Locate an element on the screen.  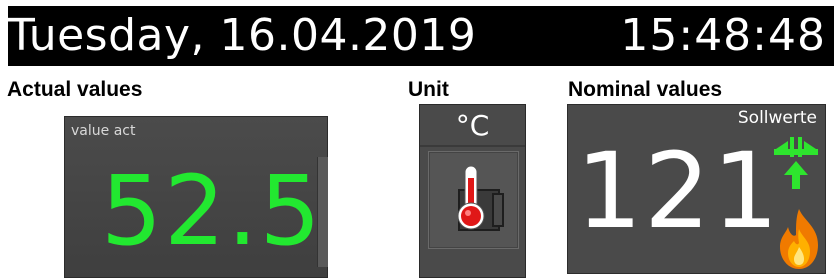
nominal-value-readout: 121 is located at coordinates (678, 191).